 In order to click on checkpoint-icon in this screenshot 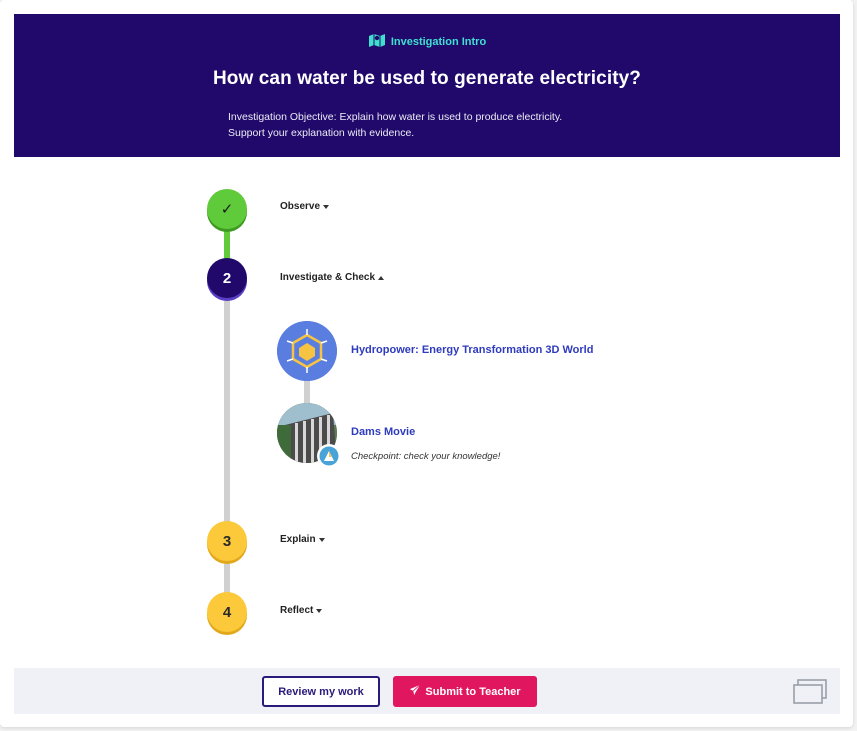, I will do `click(329, 456)`.